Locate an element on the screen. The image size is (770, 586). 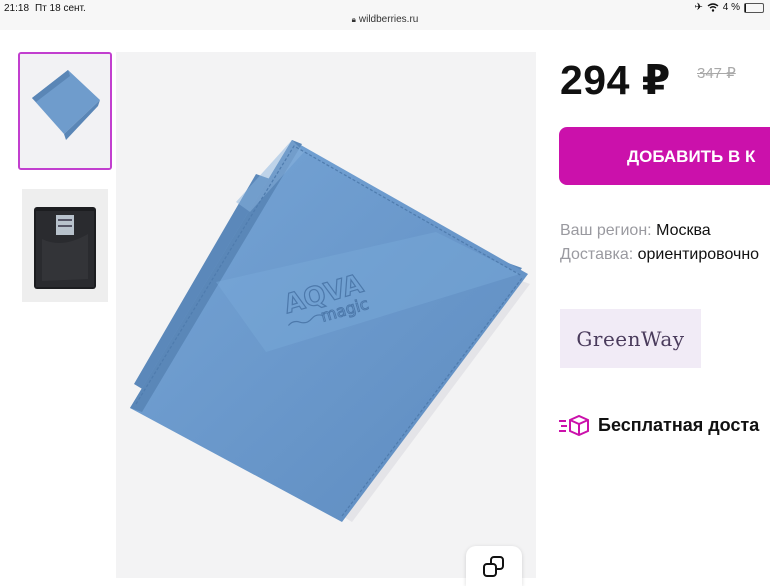
brand-name: GreenWay is located at coordinates (630, 338).